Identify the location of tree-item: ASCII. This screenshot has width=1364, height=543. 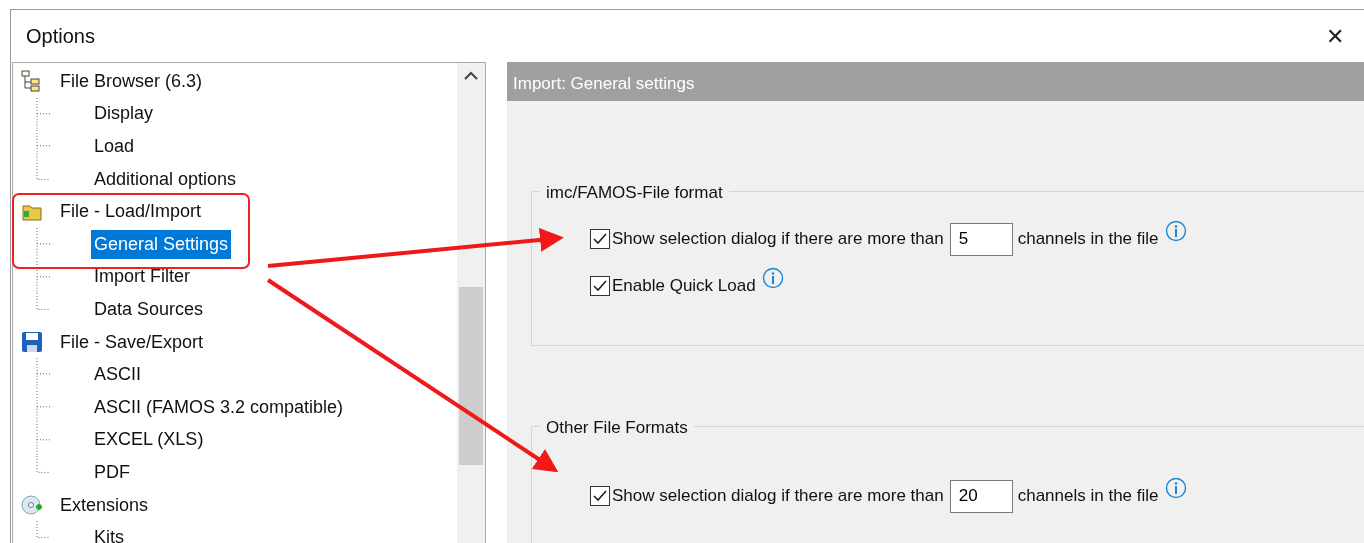
(117, 375).